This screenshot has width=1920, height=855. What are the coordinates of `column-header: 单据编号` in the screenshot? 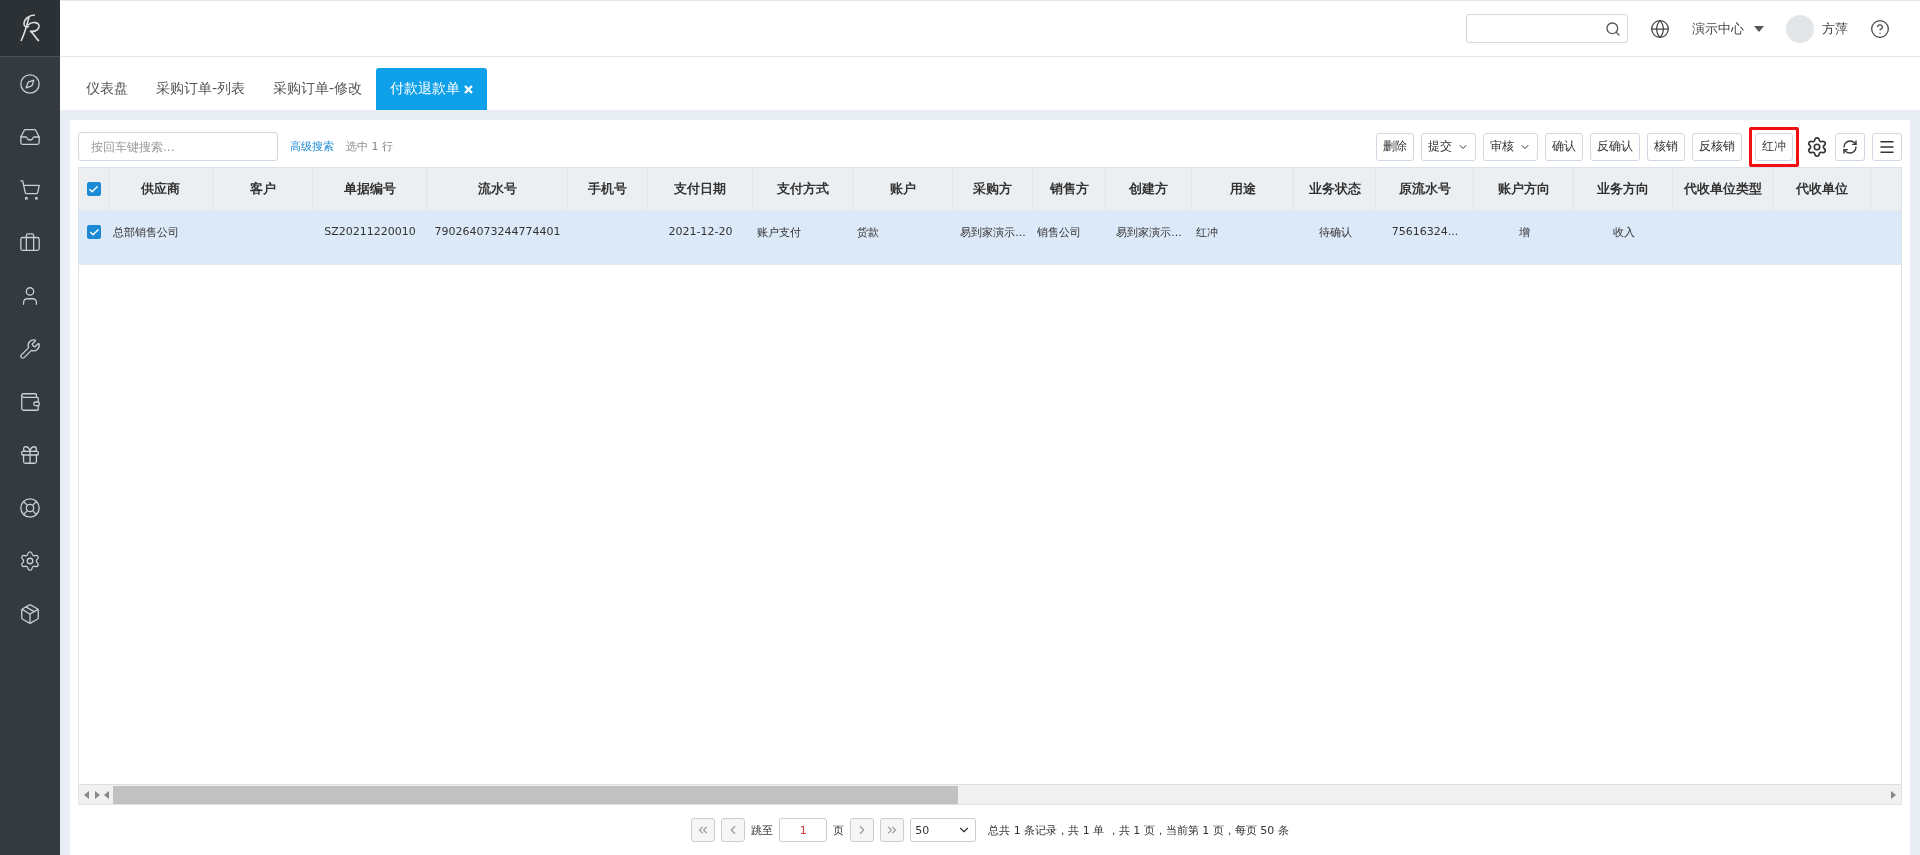 It's located at (370, 189).